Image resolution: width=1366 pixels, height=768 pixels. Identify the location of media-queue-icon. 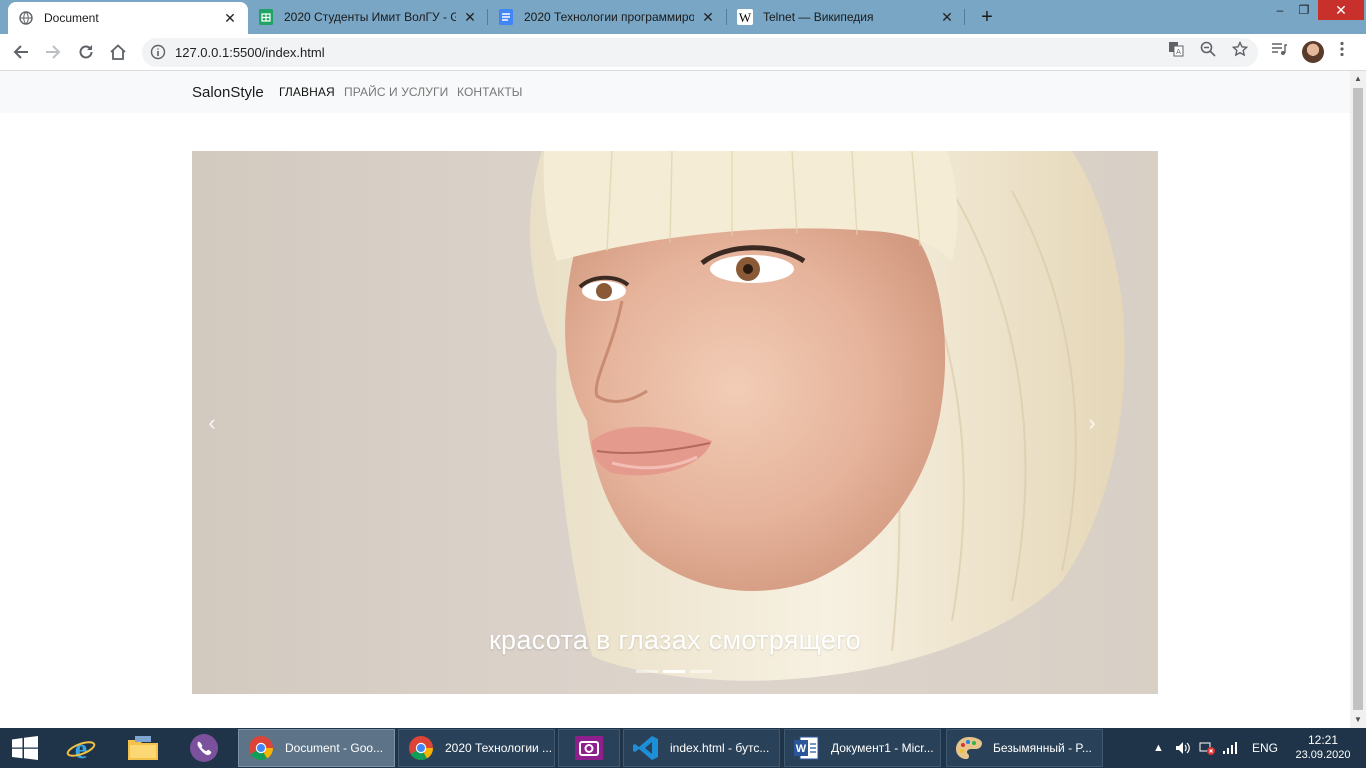
(1279, 49).